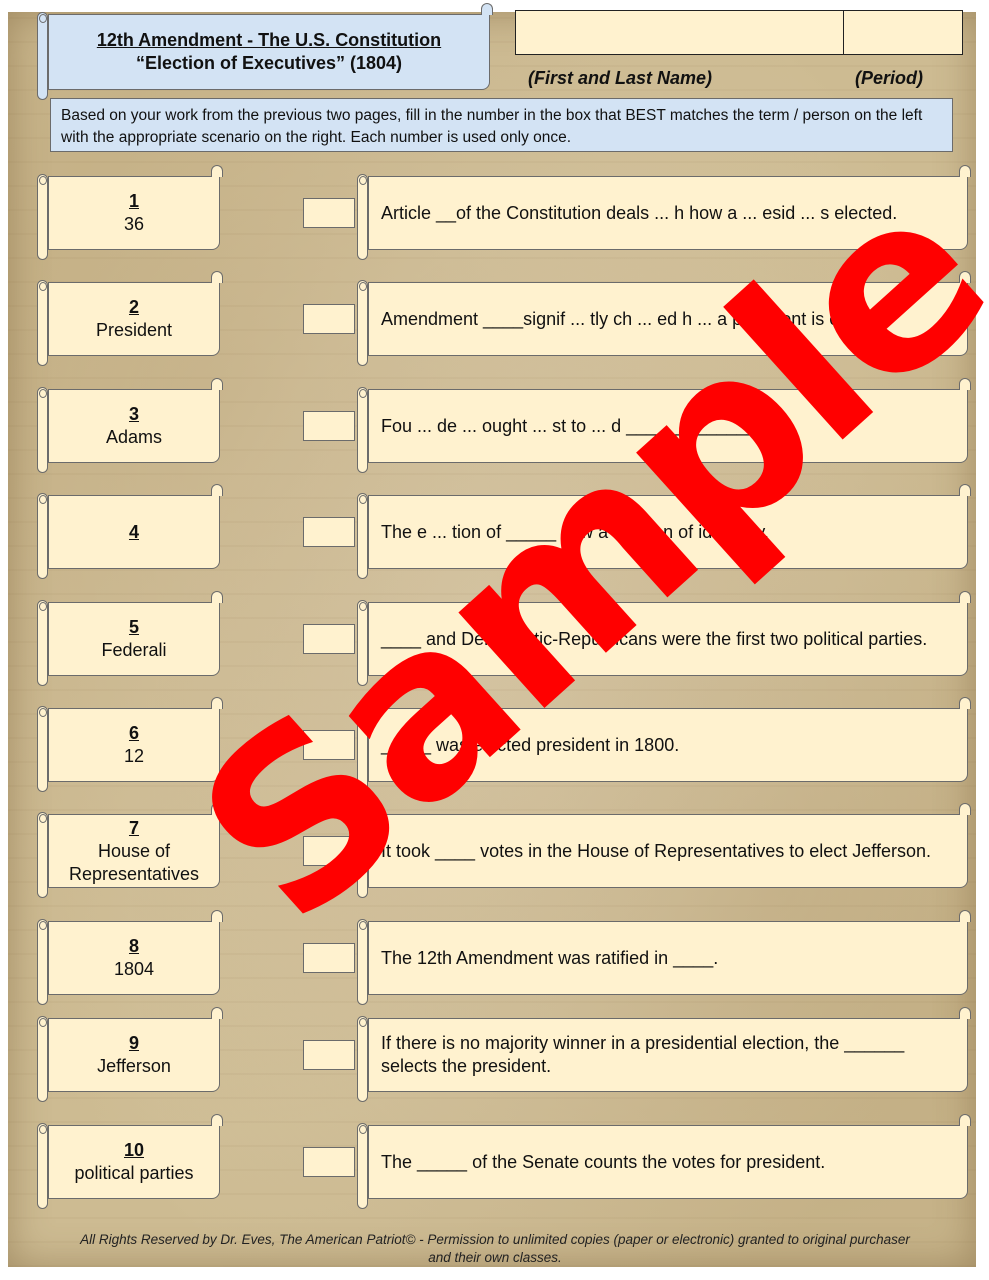  Describe the element at coordinates (134, 862) in the screenshot. I see `term-label: House of Representatives` at that location.